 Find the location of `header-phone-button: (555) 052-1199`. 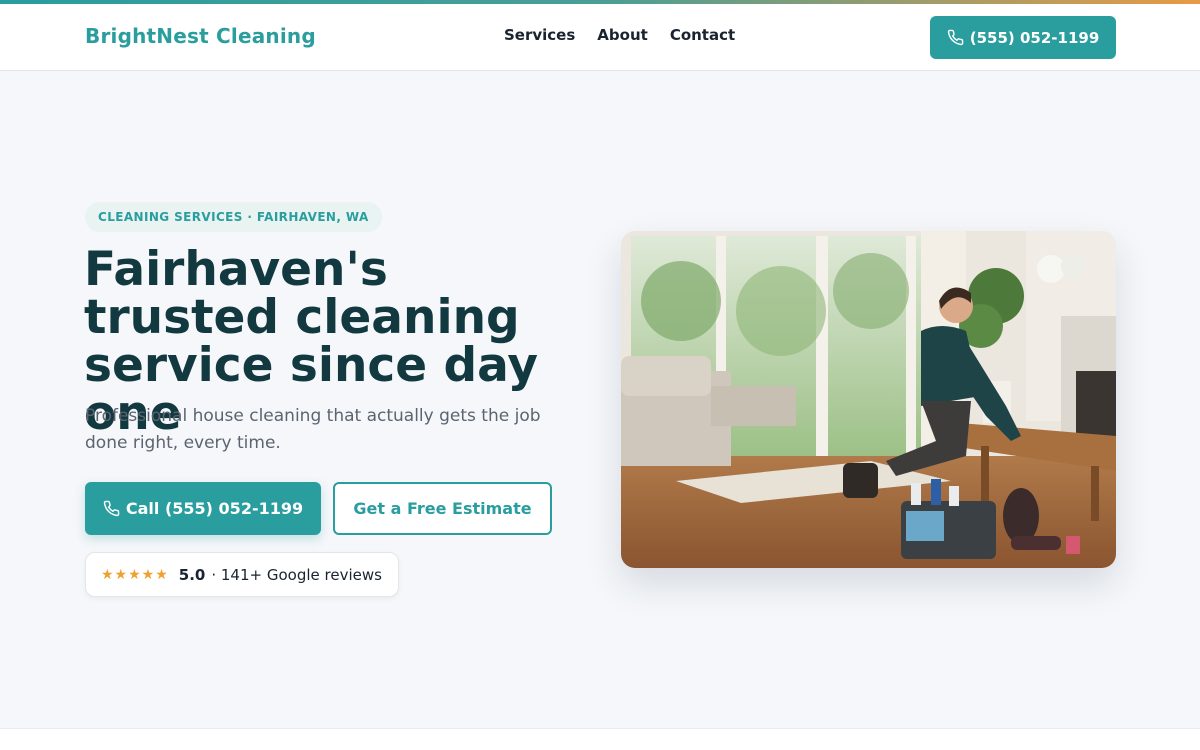

header-phone-button: (555) 052-1199 is located at coordinates (1023, 37).